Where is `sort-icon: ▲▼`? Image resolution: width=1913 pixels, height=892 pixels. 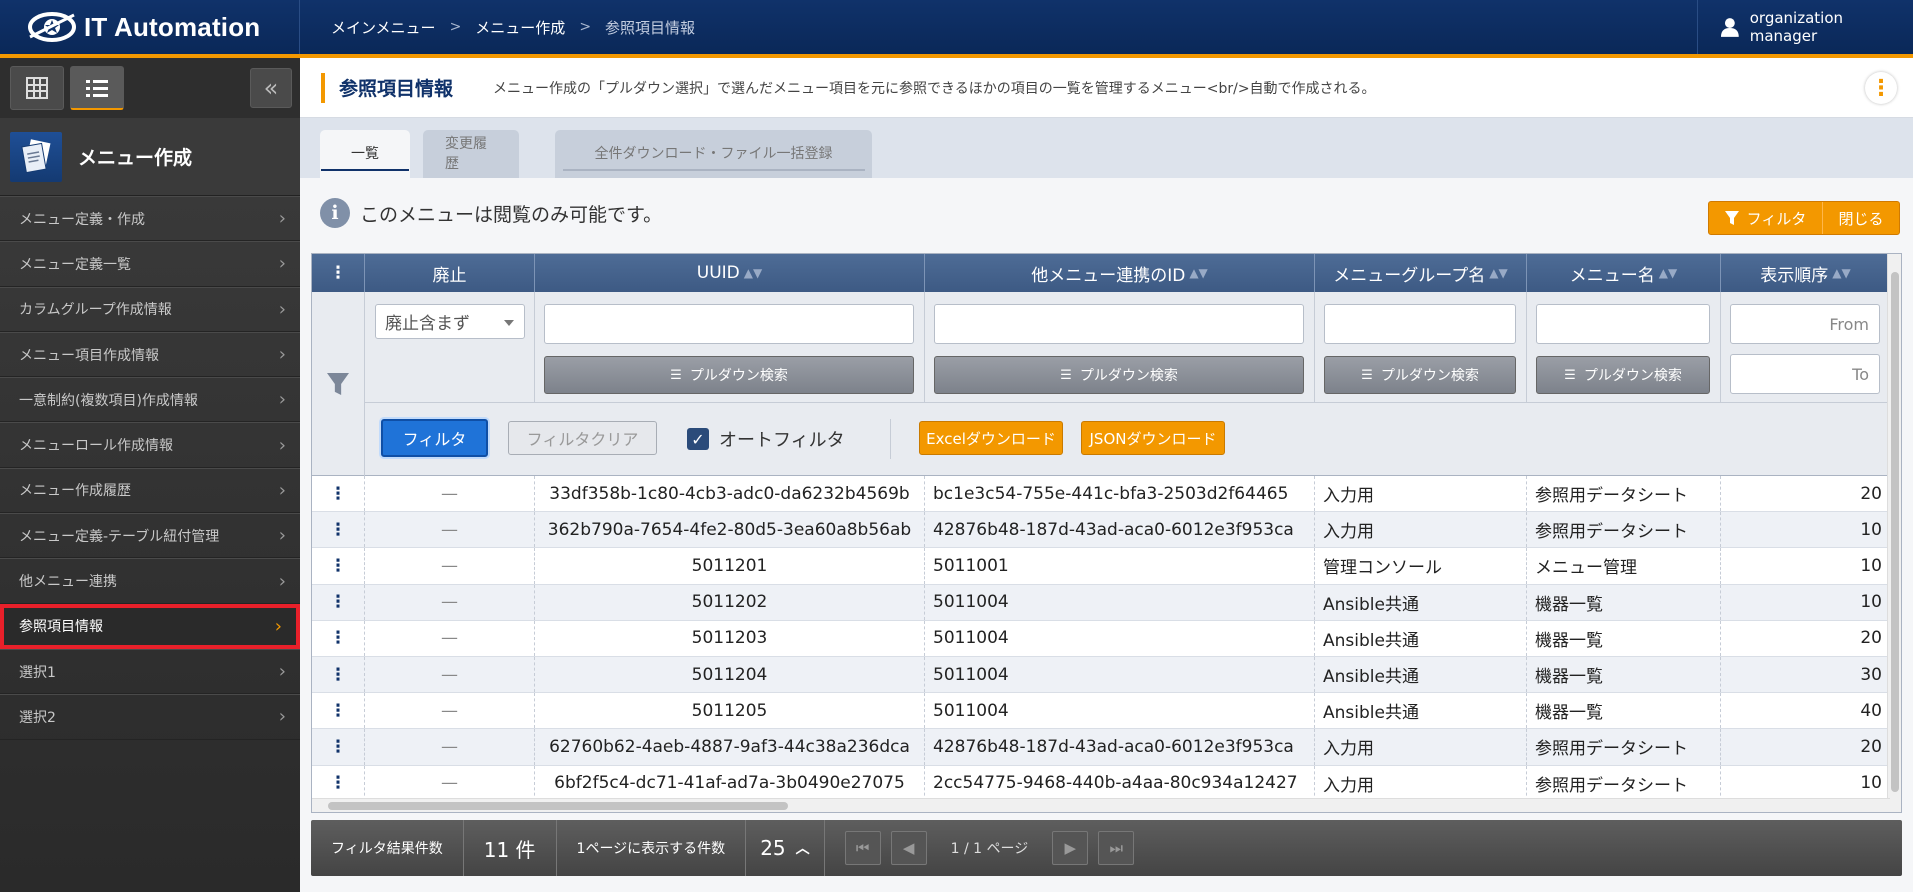 sort-icon: ▲▼ is located at coordinates (1668, 273).